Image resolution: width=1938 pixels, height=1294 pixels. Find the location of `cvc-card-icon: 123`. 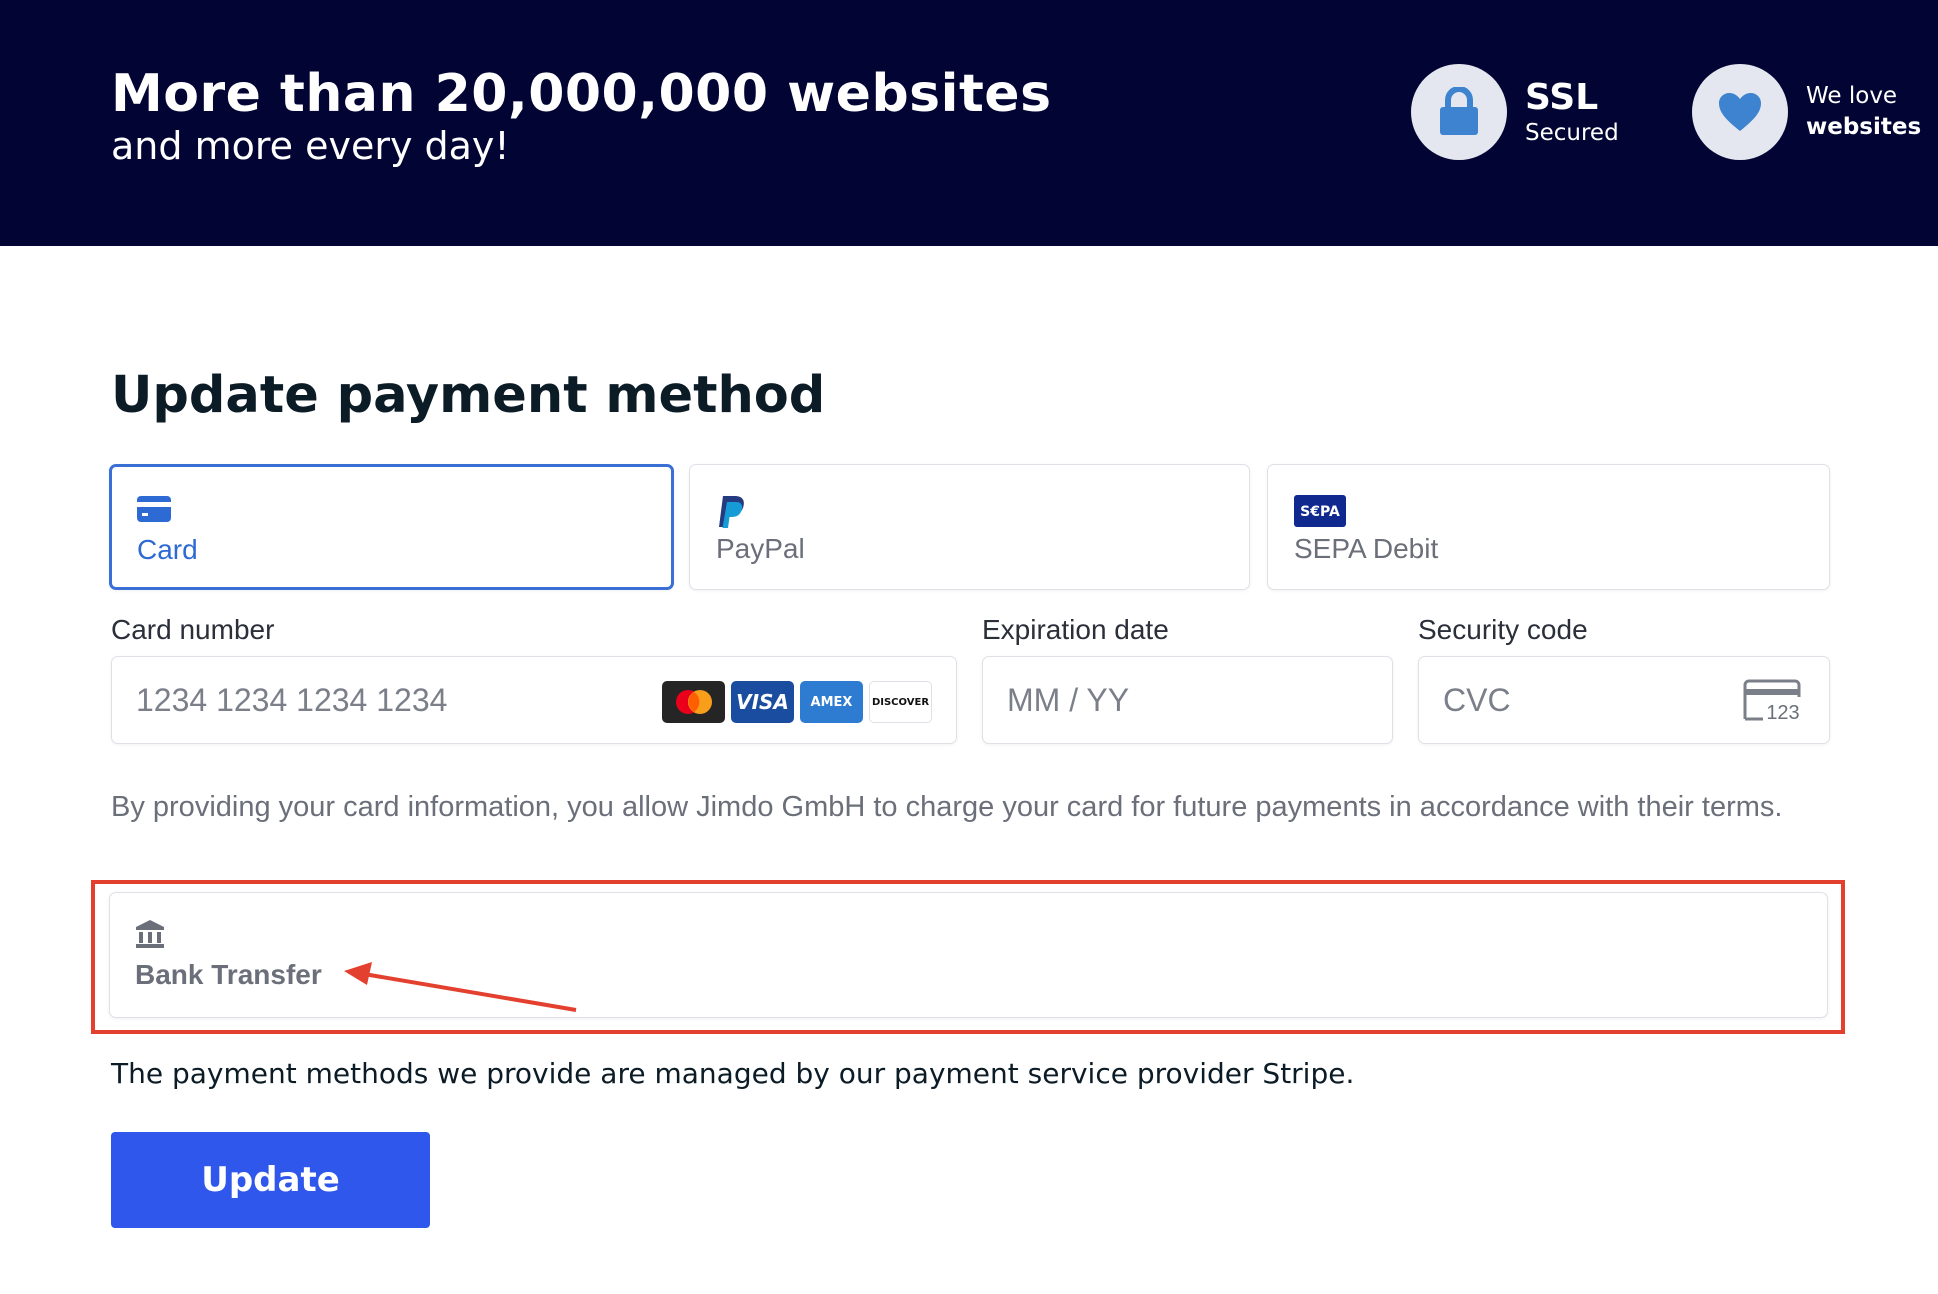

cvc-card-icon: 123 is located at coordinates (1772, 703).